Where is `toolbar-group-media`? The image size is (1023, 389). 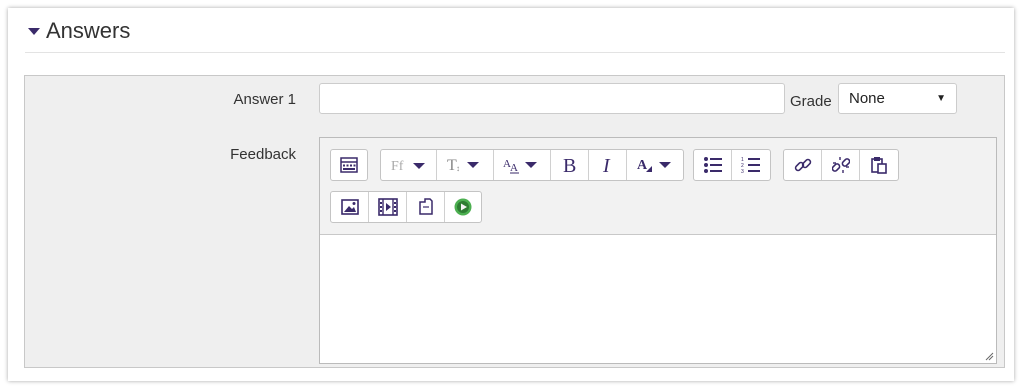
toolbar-group-media is located at coordinates (406, 207).